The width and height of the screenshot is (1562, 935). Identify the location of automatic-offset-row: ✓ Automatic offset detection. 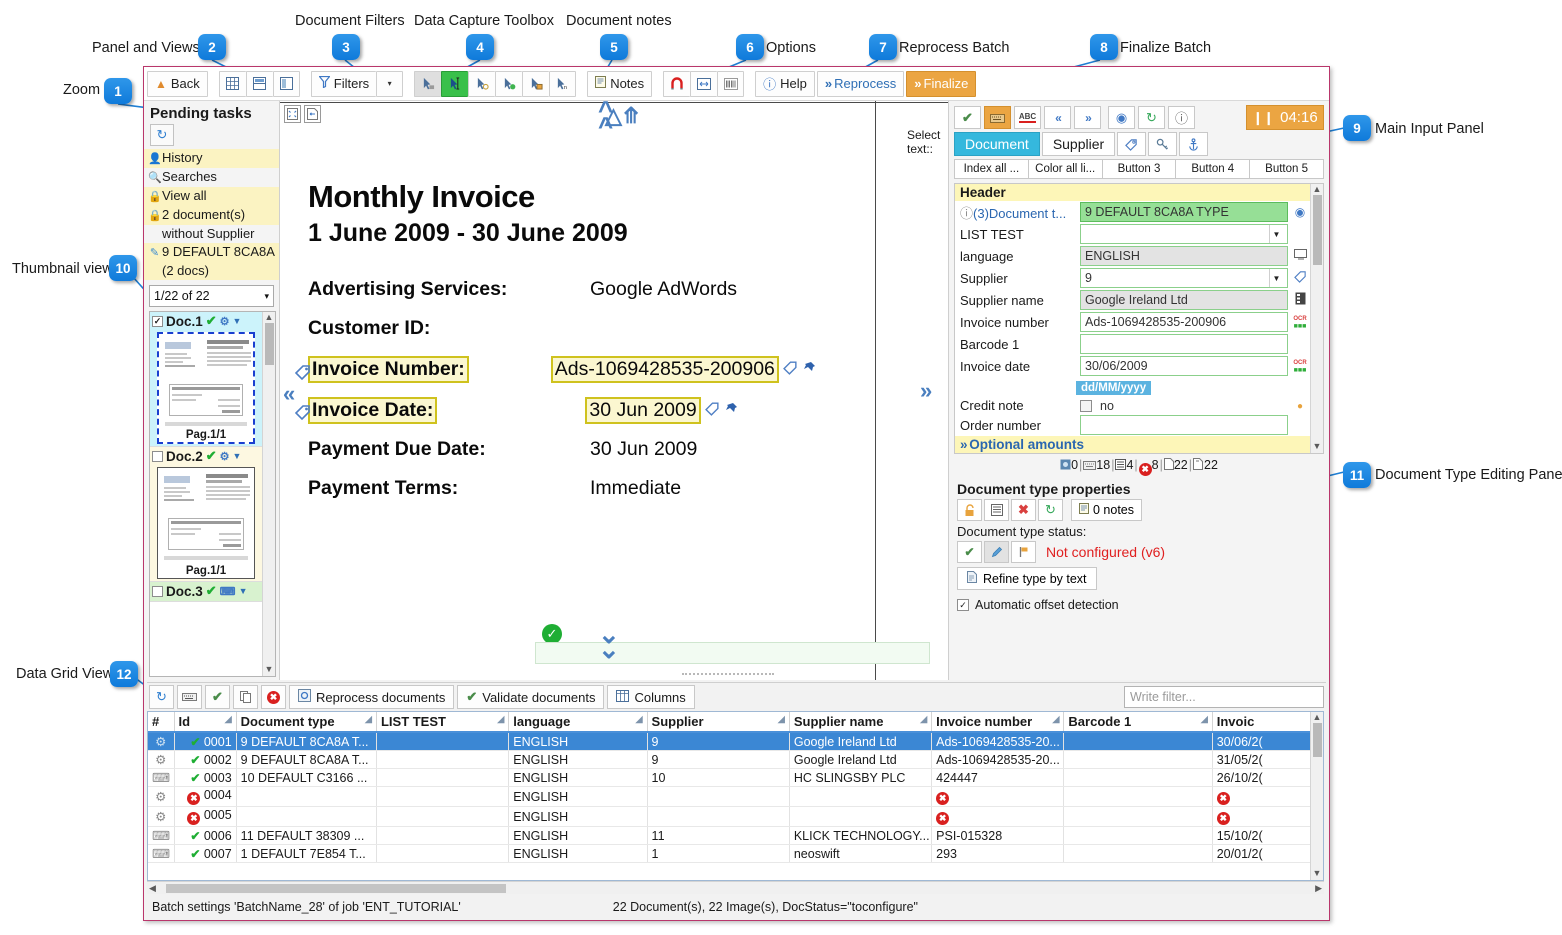
(1139, 601).